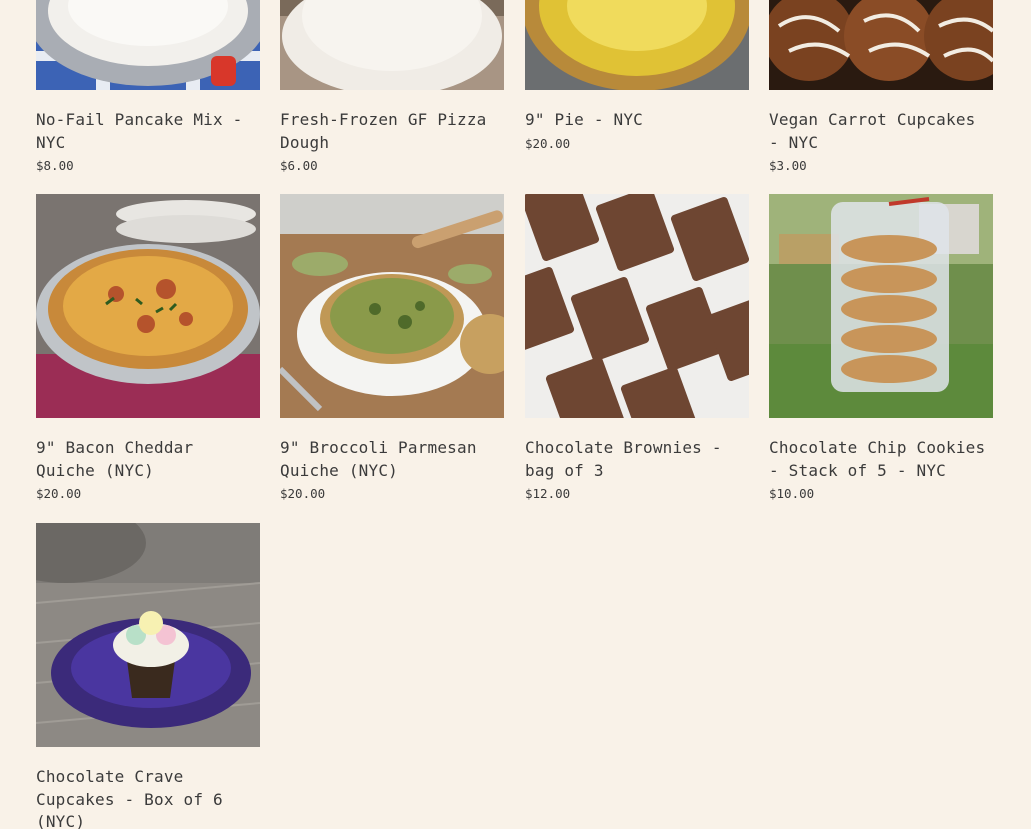  I want to click on flour-bowl-image, so click(148, 45).